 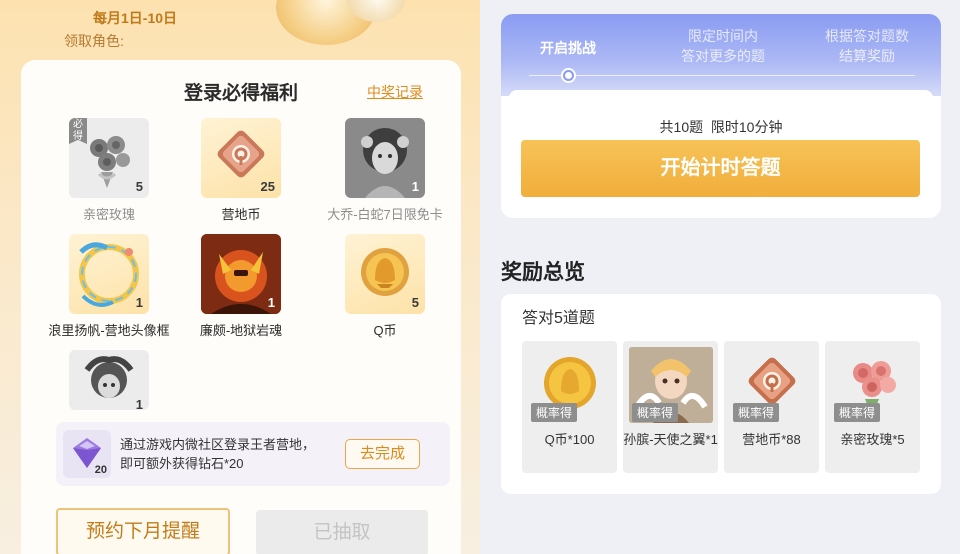 I want to click on quiz-info: 共10题 限时10分钟, so click(x=721, y=127).